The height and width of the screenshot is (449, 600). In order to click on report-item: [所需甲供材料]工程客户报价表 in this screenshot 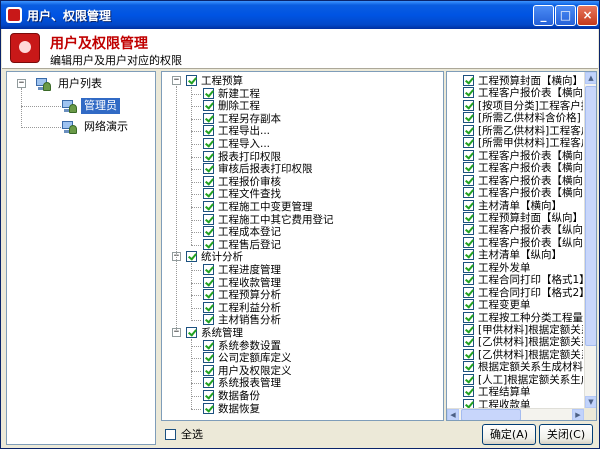, I will do `click(515, 143)`.